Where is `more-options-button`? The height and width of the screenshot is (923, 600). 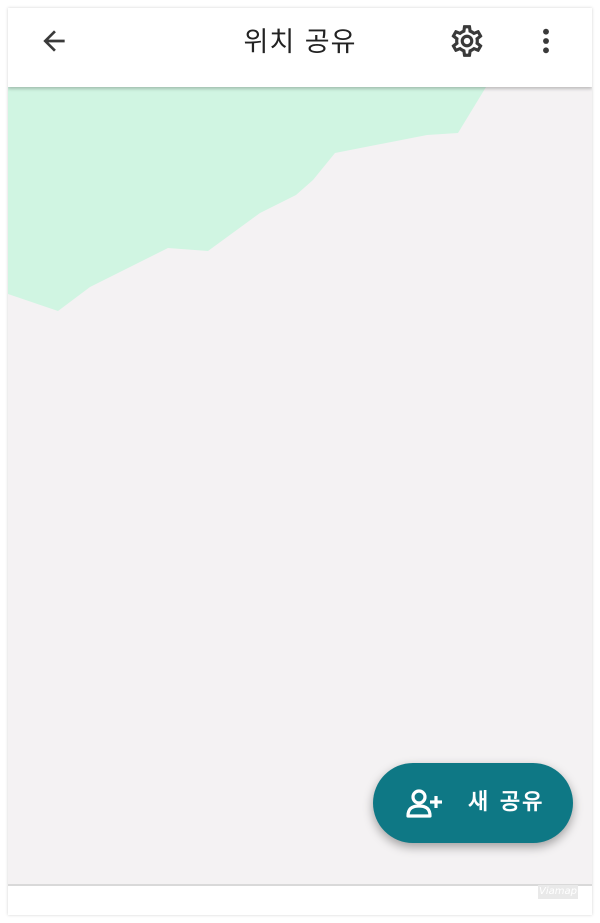 more-options-button is located at coordinates (546, 41).